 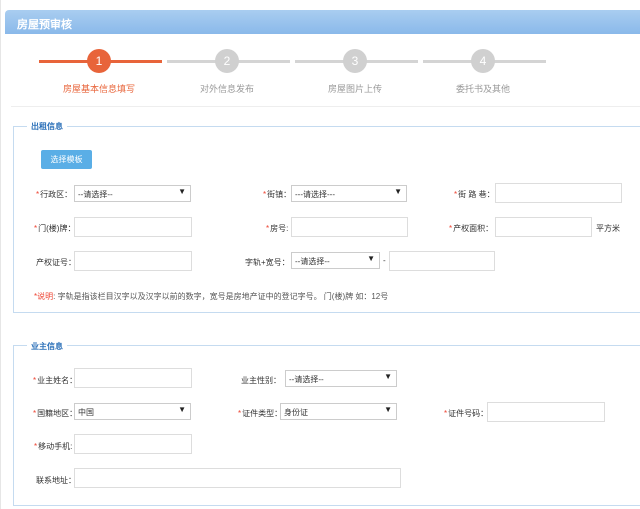 What do you see at coordinates (277, 228) in the screenshot?
I see `room-label: *房号:` at bounding box center [277, 228].